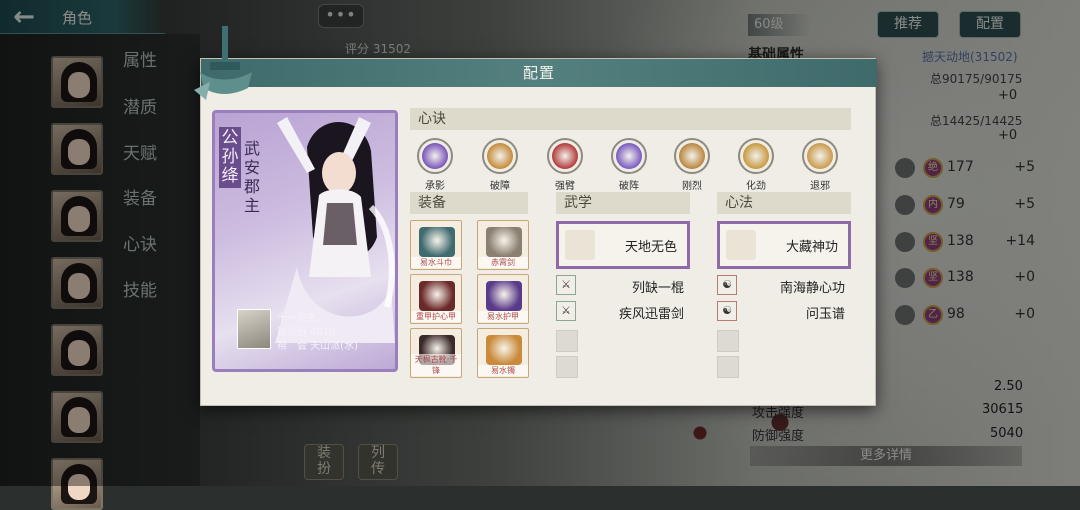 This screenshot has width=1080, height=510. What do you see at coordinates (629, 186) in the screenshot?
I see `xinjue-skill-label: 破阵` at bounding box center [629, 186].